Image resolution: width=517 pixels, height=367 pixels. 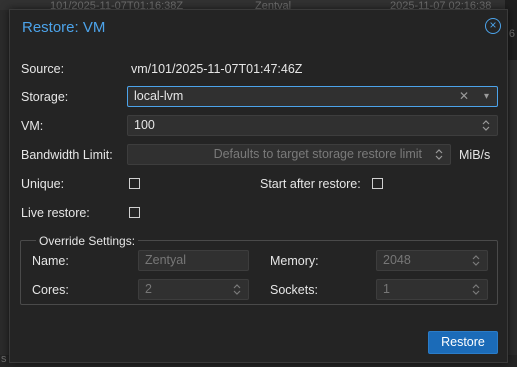 I want to click on sockets-input: 1, so click(x=432, y=289).